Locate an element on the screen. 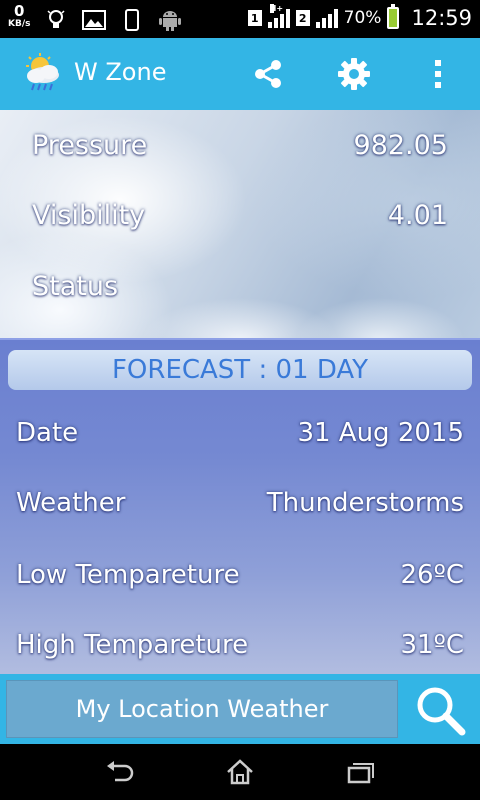  settings-button is located at coordinates (354, 74).